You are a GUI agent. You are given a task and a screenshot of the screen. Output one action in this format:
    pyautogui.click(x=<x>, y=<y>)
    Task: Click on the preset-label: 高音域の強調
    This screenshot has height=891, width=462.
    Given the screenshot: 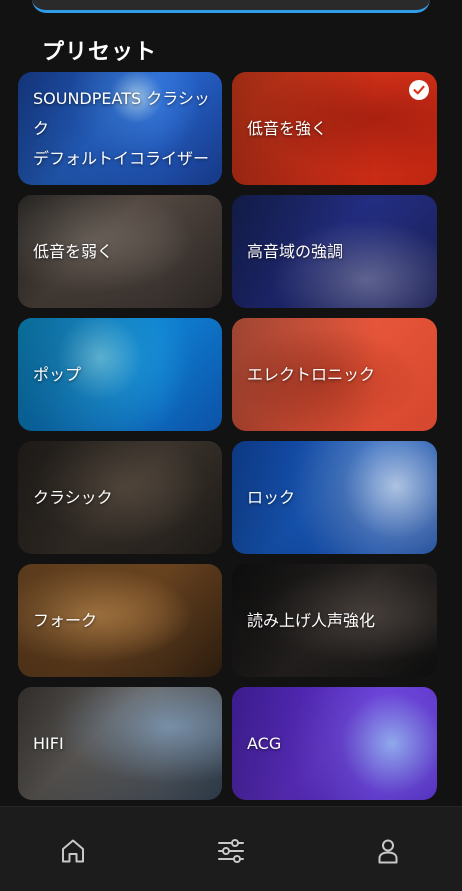 What is the action you would take?
    pyautogui.click(x=295, y=251)
    